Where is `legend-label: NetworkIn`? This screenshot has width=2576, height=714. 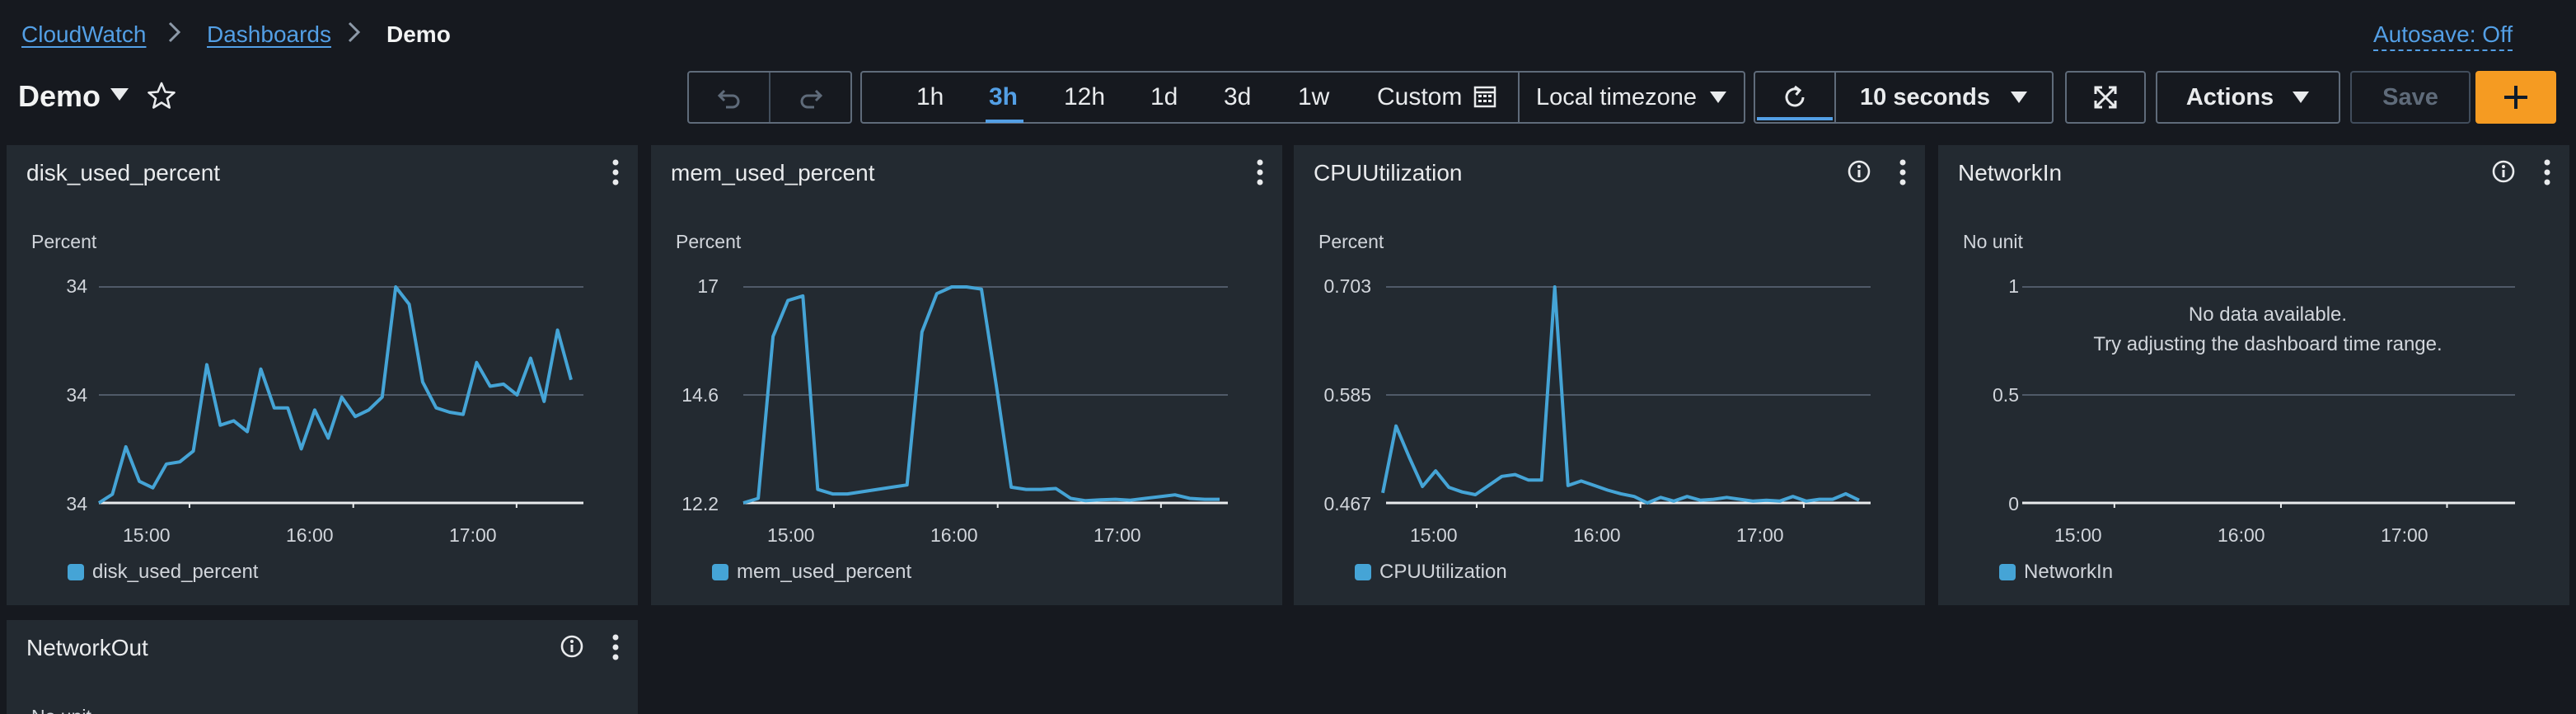 legend-label: NetworkIn is located at coordinates (2069, 572).